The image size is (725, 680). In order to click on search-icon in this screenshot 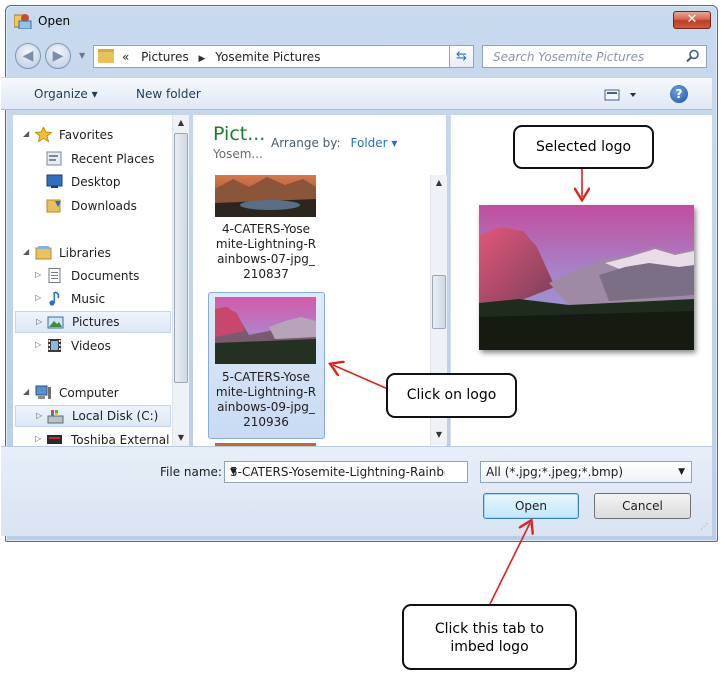, I will do `click(693, 56)`.